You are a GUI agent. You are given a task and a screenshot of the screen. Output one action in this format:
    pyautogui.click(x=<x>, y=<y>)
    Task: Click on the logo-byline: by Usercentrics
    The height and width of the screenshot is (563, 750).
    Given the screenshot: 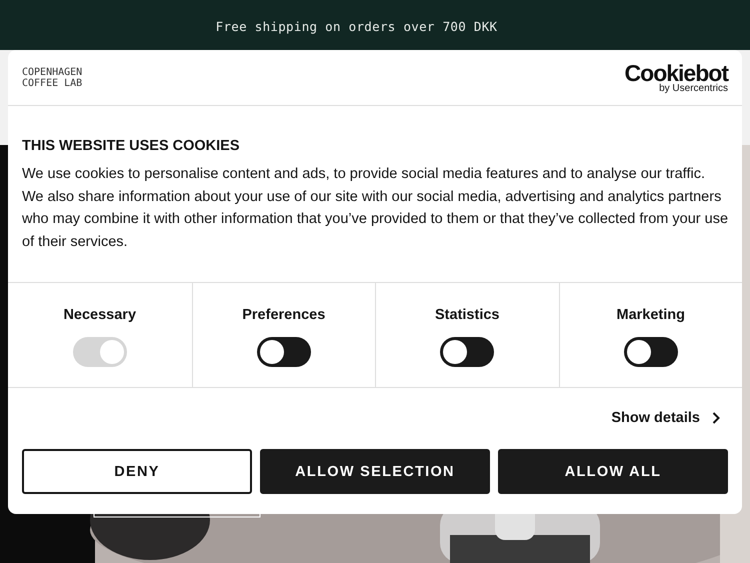 What is the action you would take?
    pyautogui.click(x=693, y=89)
    